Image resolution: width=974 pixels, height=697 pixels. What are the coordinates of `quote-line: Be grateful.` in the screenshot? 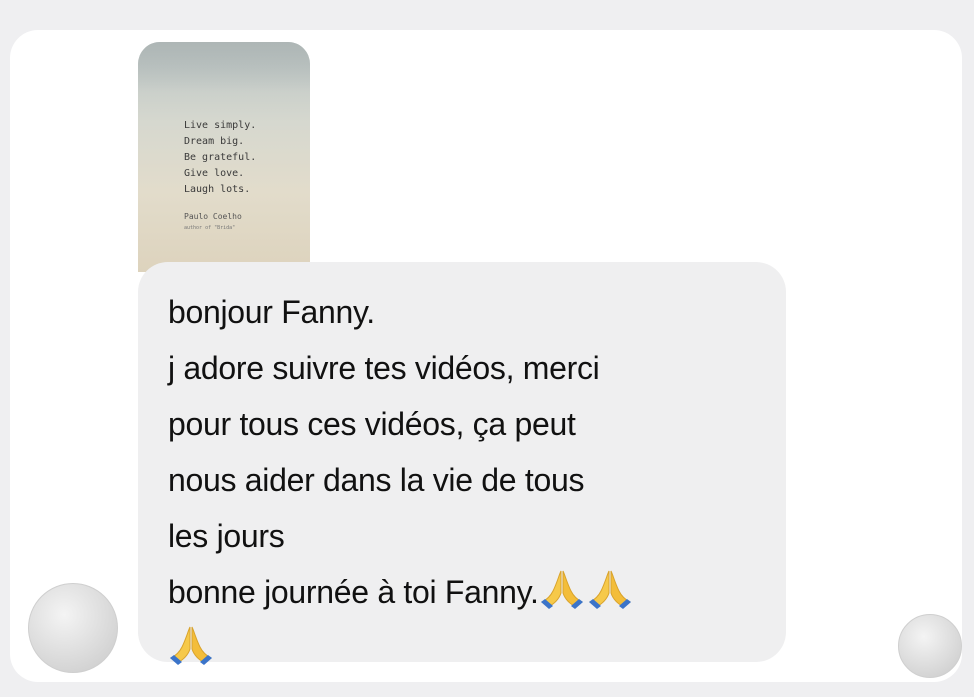 It's located at (220, 157).